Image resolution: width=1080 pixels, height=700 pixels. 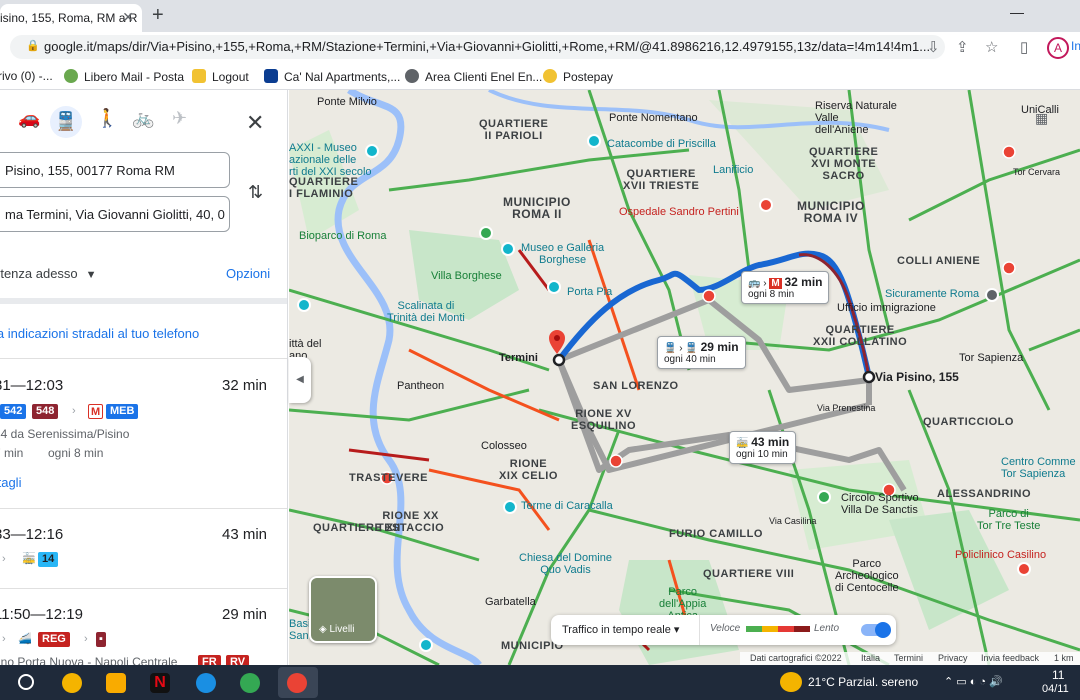 I want to click on send-to-phone-link: ia indicazioni stradali al tuo telefono, so click(x=99, y=333).